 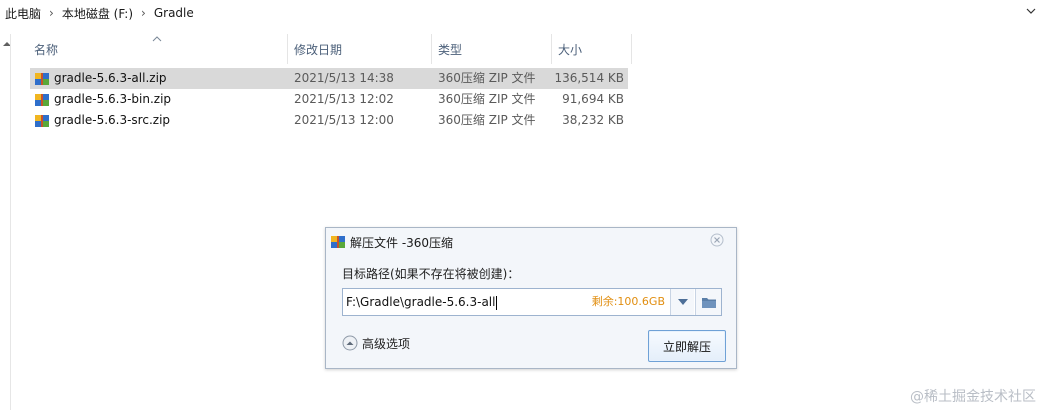 I want to click on scrollbar-track, so click(x=10, y=222).